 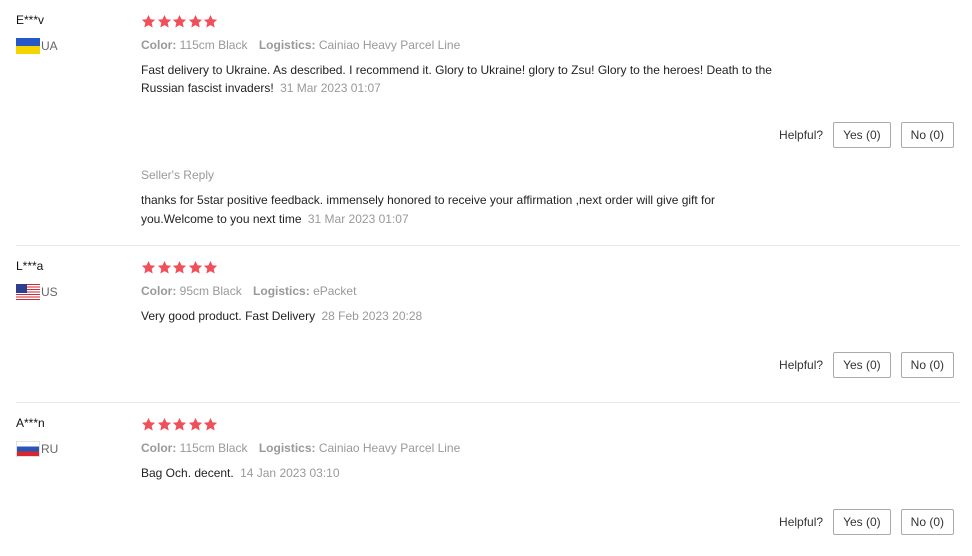 I want to click on usa-flag-icon, so click(x=28, y=292).